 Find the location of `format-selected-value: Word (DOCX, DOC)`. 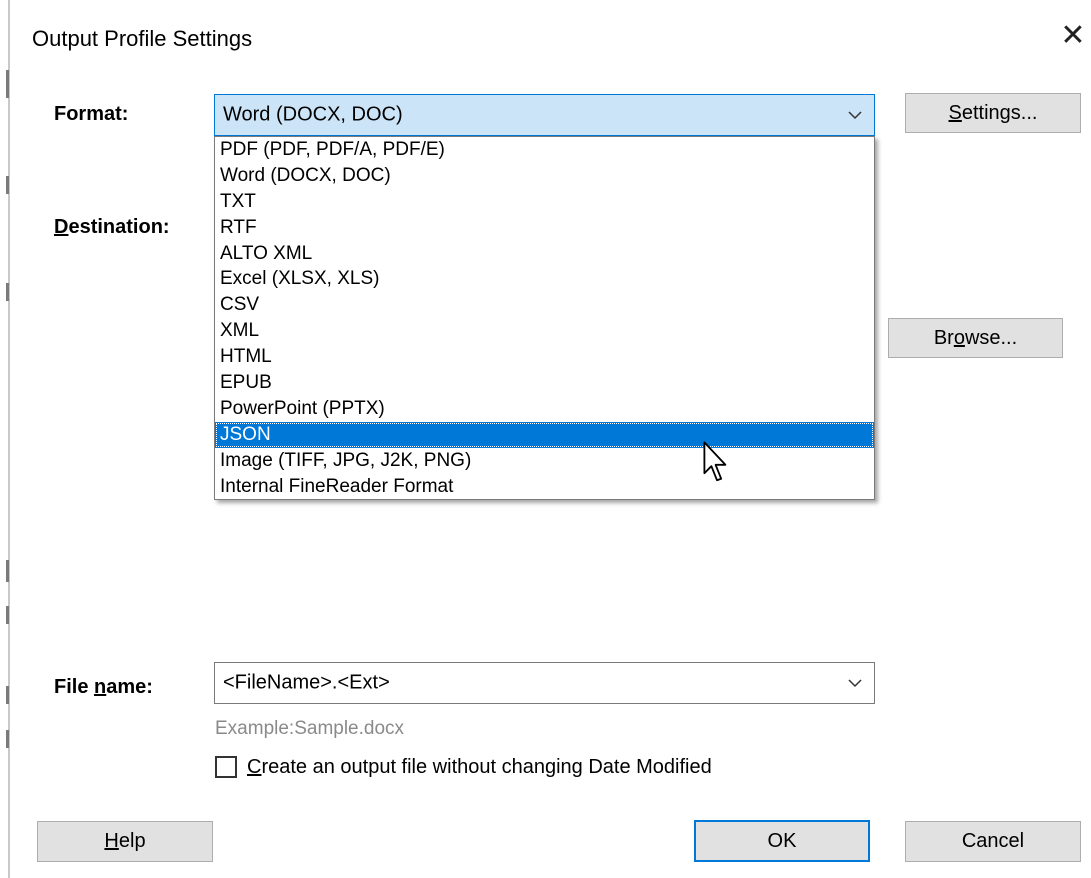

format-selected-value: Word (DOCX, DOC) is located at coordinates (313, 114).